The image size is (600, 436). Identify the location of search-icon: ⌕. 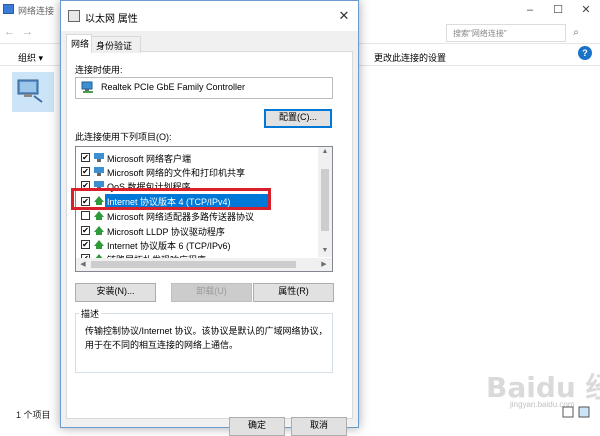
(576, 33).